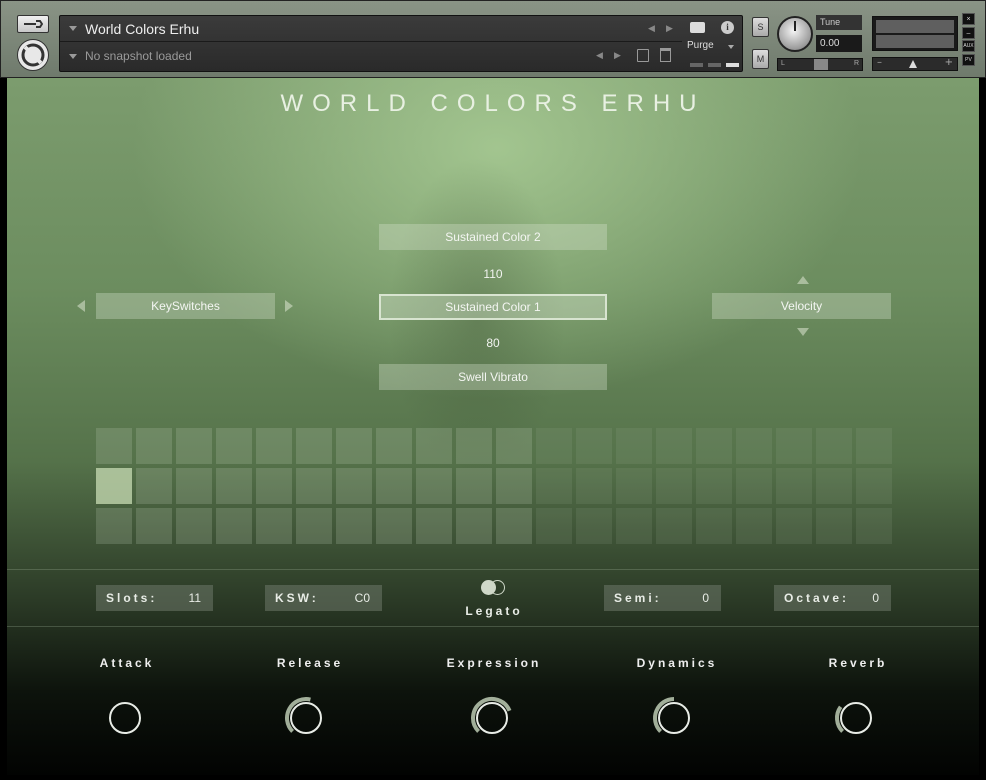 Image resolution: width=986 pixels, height=780 pixels. What do you see at coordinates (832, 598) in the screenshot?
I see `octave-field: Octave: 0` at bounding box center [832, 598].